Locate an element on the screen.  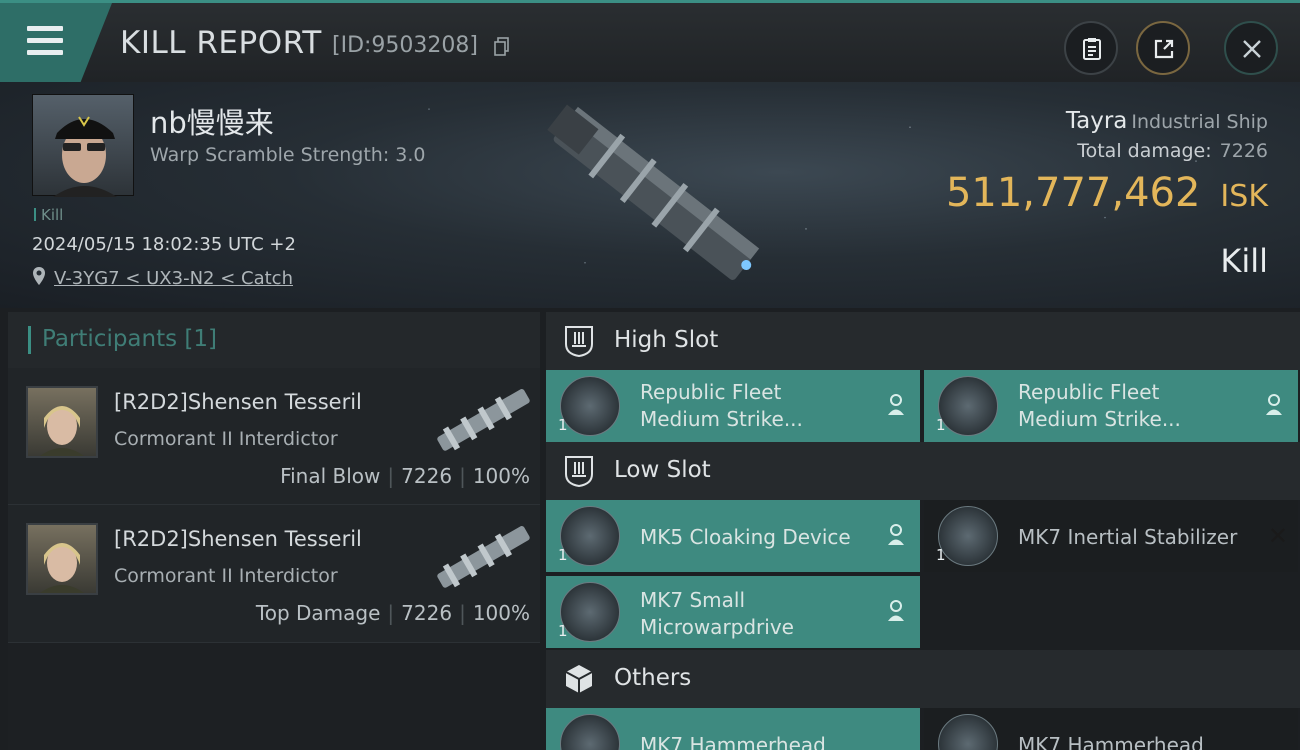
participant-role: Top Damage is located at coordinates (318, 613).